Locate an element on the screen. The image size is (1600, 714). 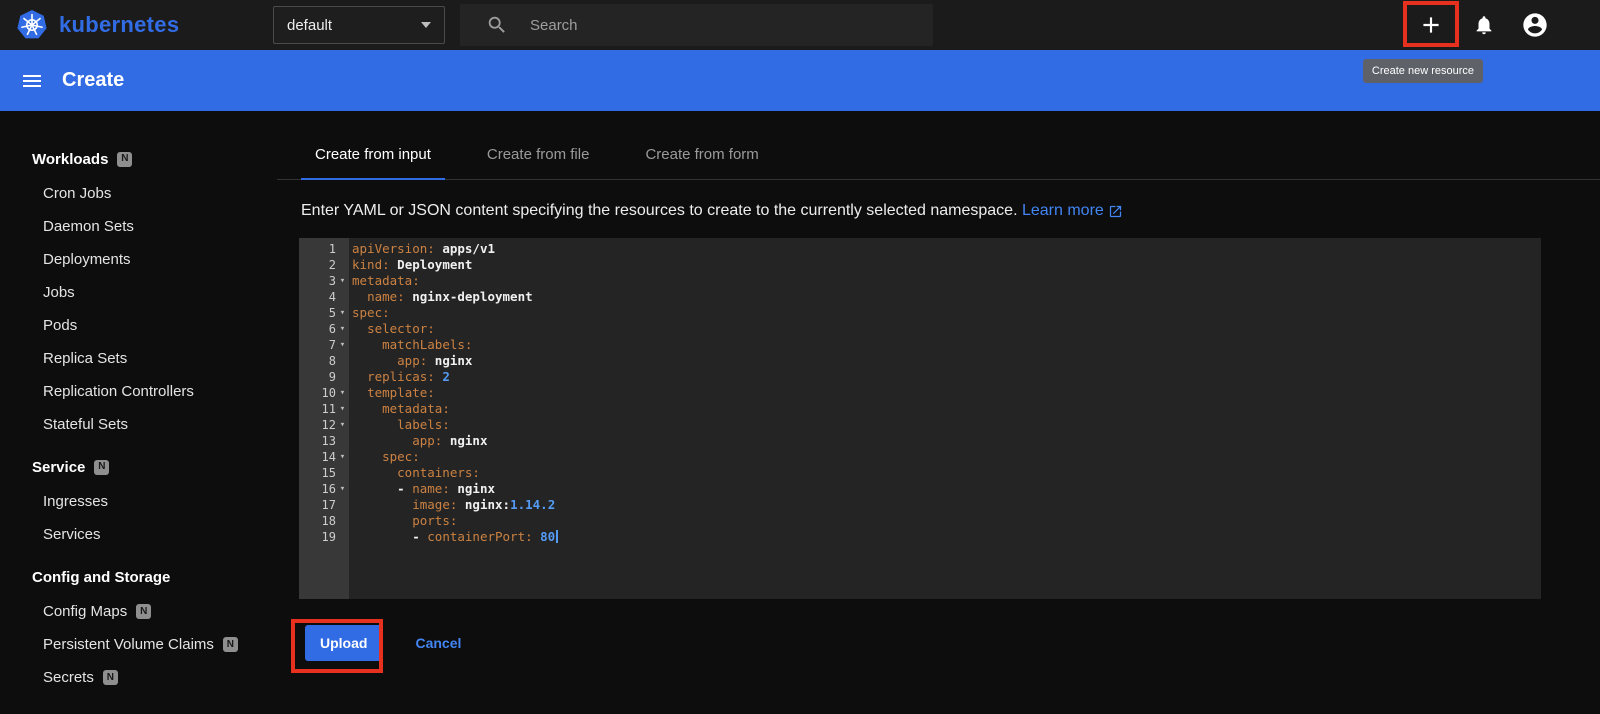
line-number-text: 19 is located at coordinates (328, 537).